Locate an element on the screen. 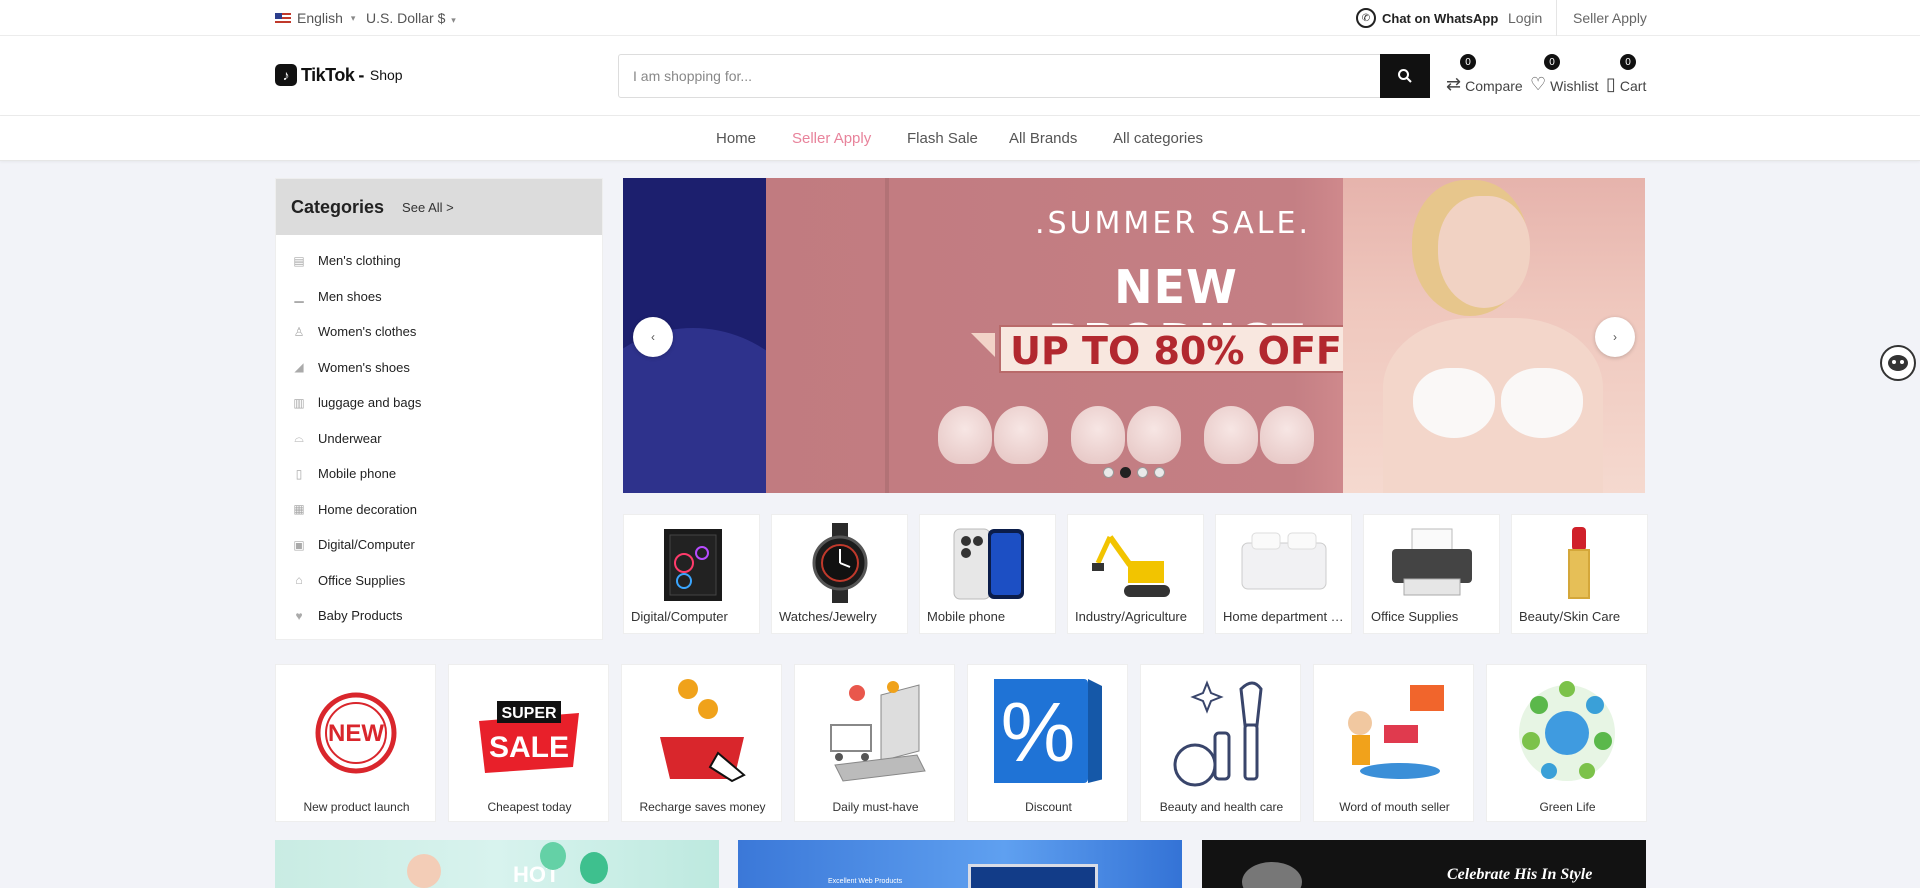 The image size is (1920, 888). nav-item-seller-apply: Seller Apply is located at coordinates (831, 138).